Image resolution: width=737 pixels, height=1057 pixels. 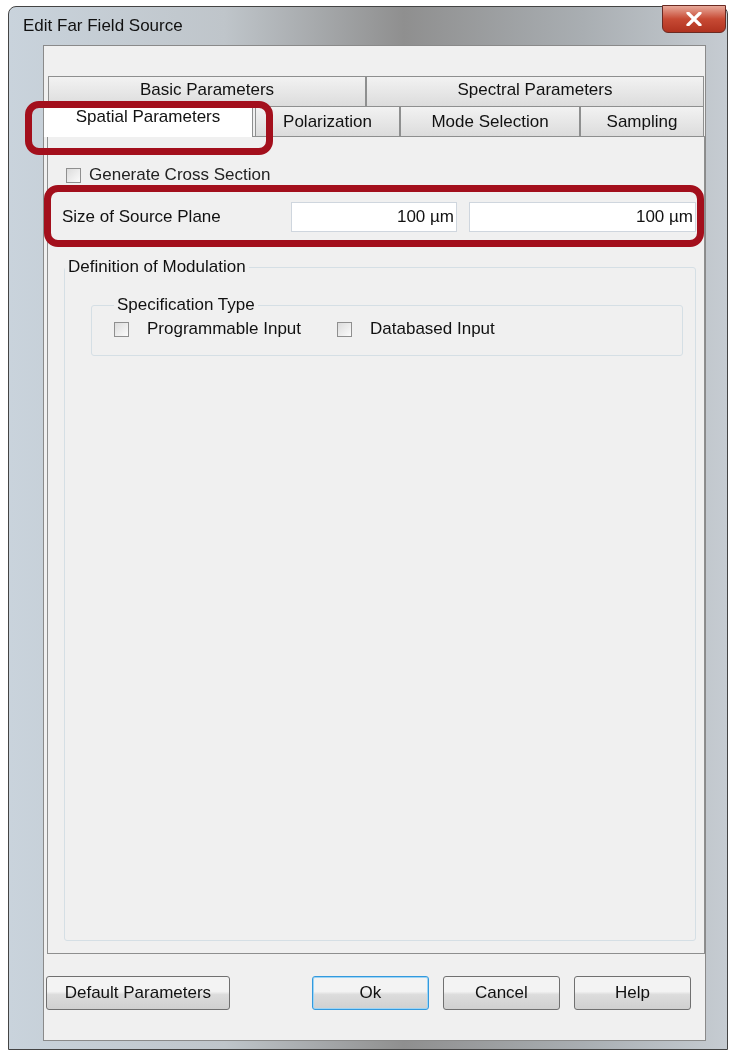 I want to click on group-title: Specification Type, so click(x=186, y=305).